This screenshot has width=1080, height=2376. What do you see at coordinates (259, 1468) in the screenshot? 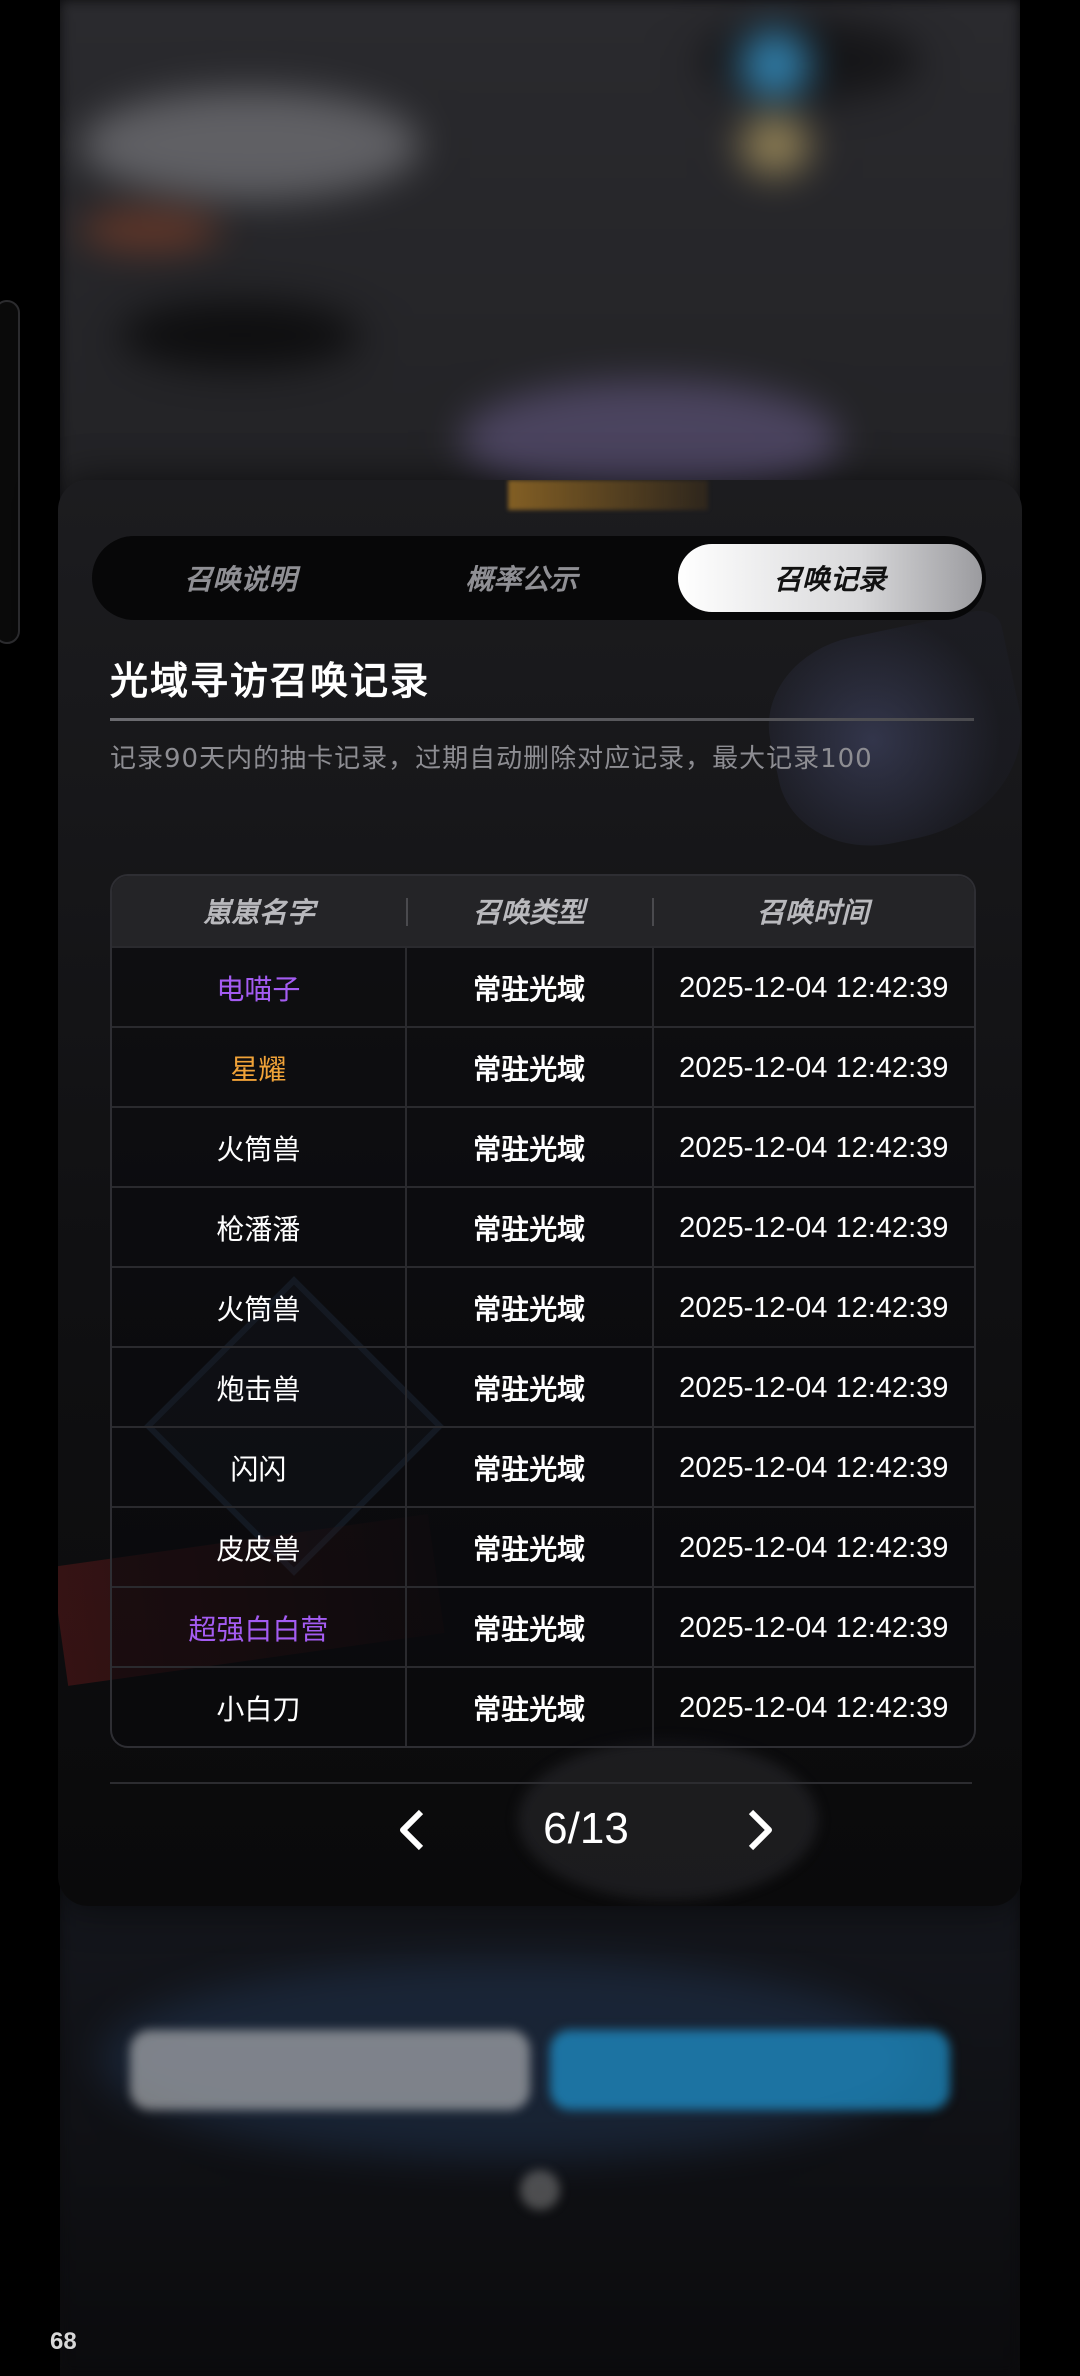
I see `cell-pet-name: 闪闪` at bounding box center [259, 1468].